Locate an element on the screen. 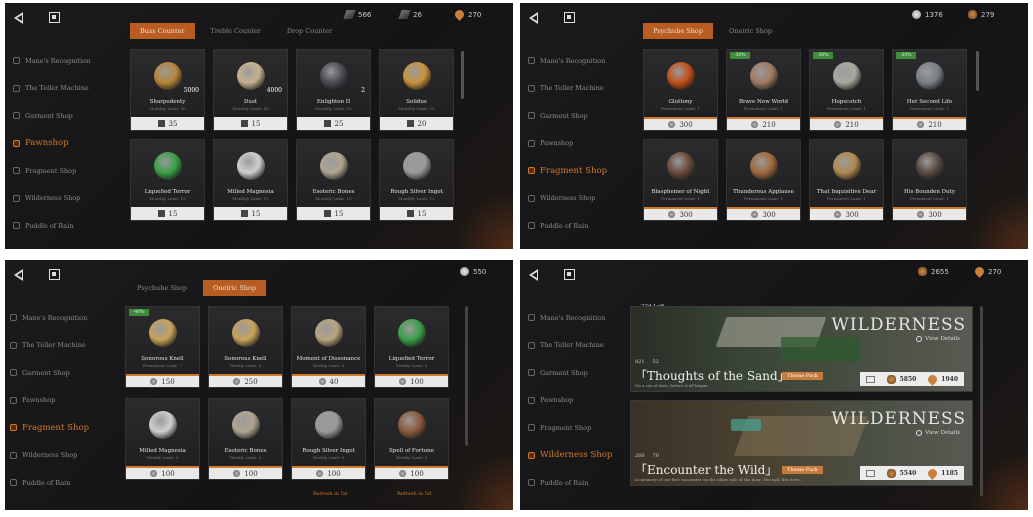  banner-price: 5540 1185 is located at coordinates (911, 473).